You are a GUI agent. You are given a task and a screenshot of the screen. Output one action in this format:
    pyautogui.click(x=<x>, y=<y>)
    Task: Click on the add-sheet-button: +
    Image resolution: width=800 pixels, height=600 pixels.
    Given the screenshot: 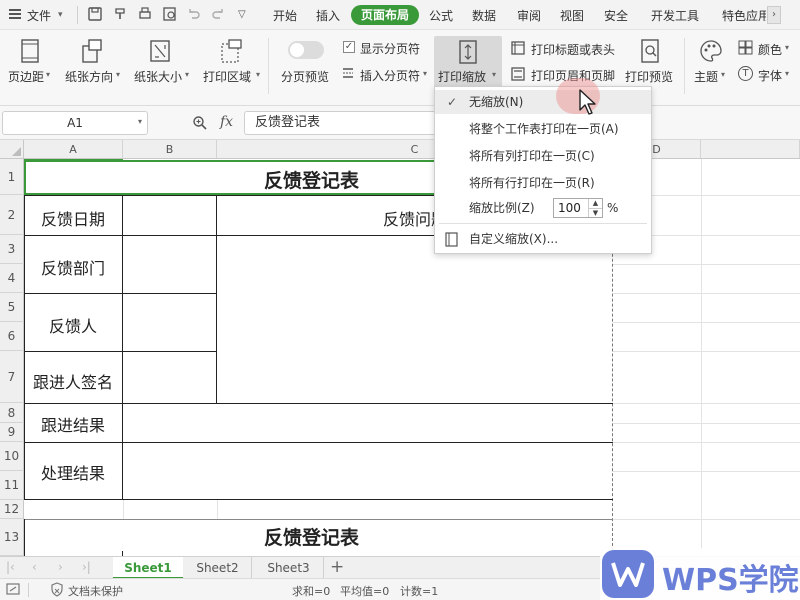 What is the action you would take?
    pyautogui.click(x=337, y=567)
    